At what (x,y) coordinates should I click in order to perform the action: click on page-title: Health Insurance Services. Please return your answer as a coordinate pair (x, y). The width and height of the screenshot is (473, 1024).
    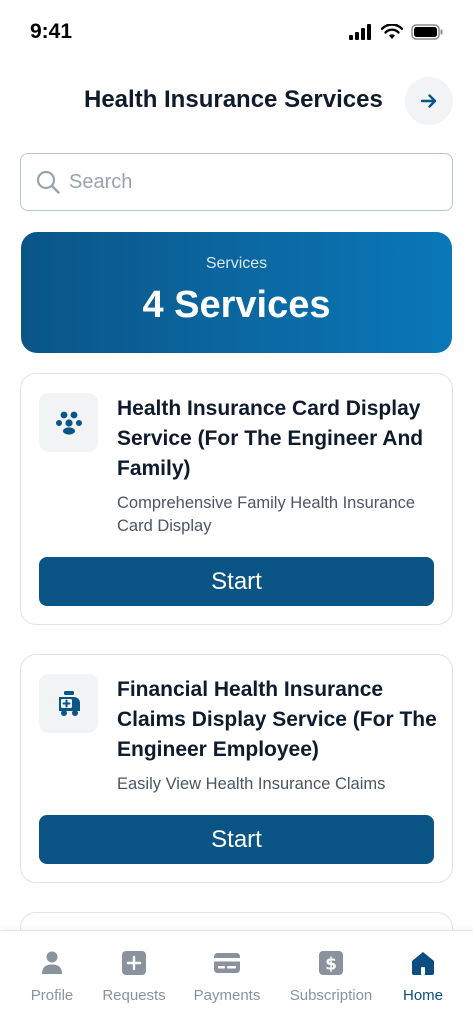
    Looking at the image, I should click on (233, 99).